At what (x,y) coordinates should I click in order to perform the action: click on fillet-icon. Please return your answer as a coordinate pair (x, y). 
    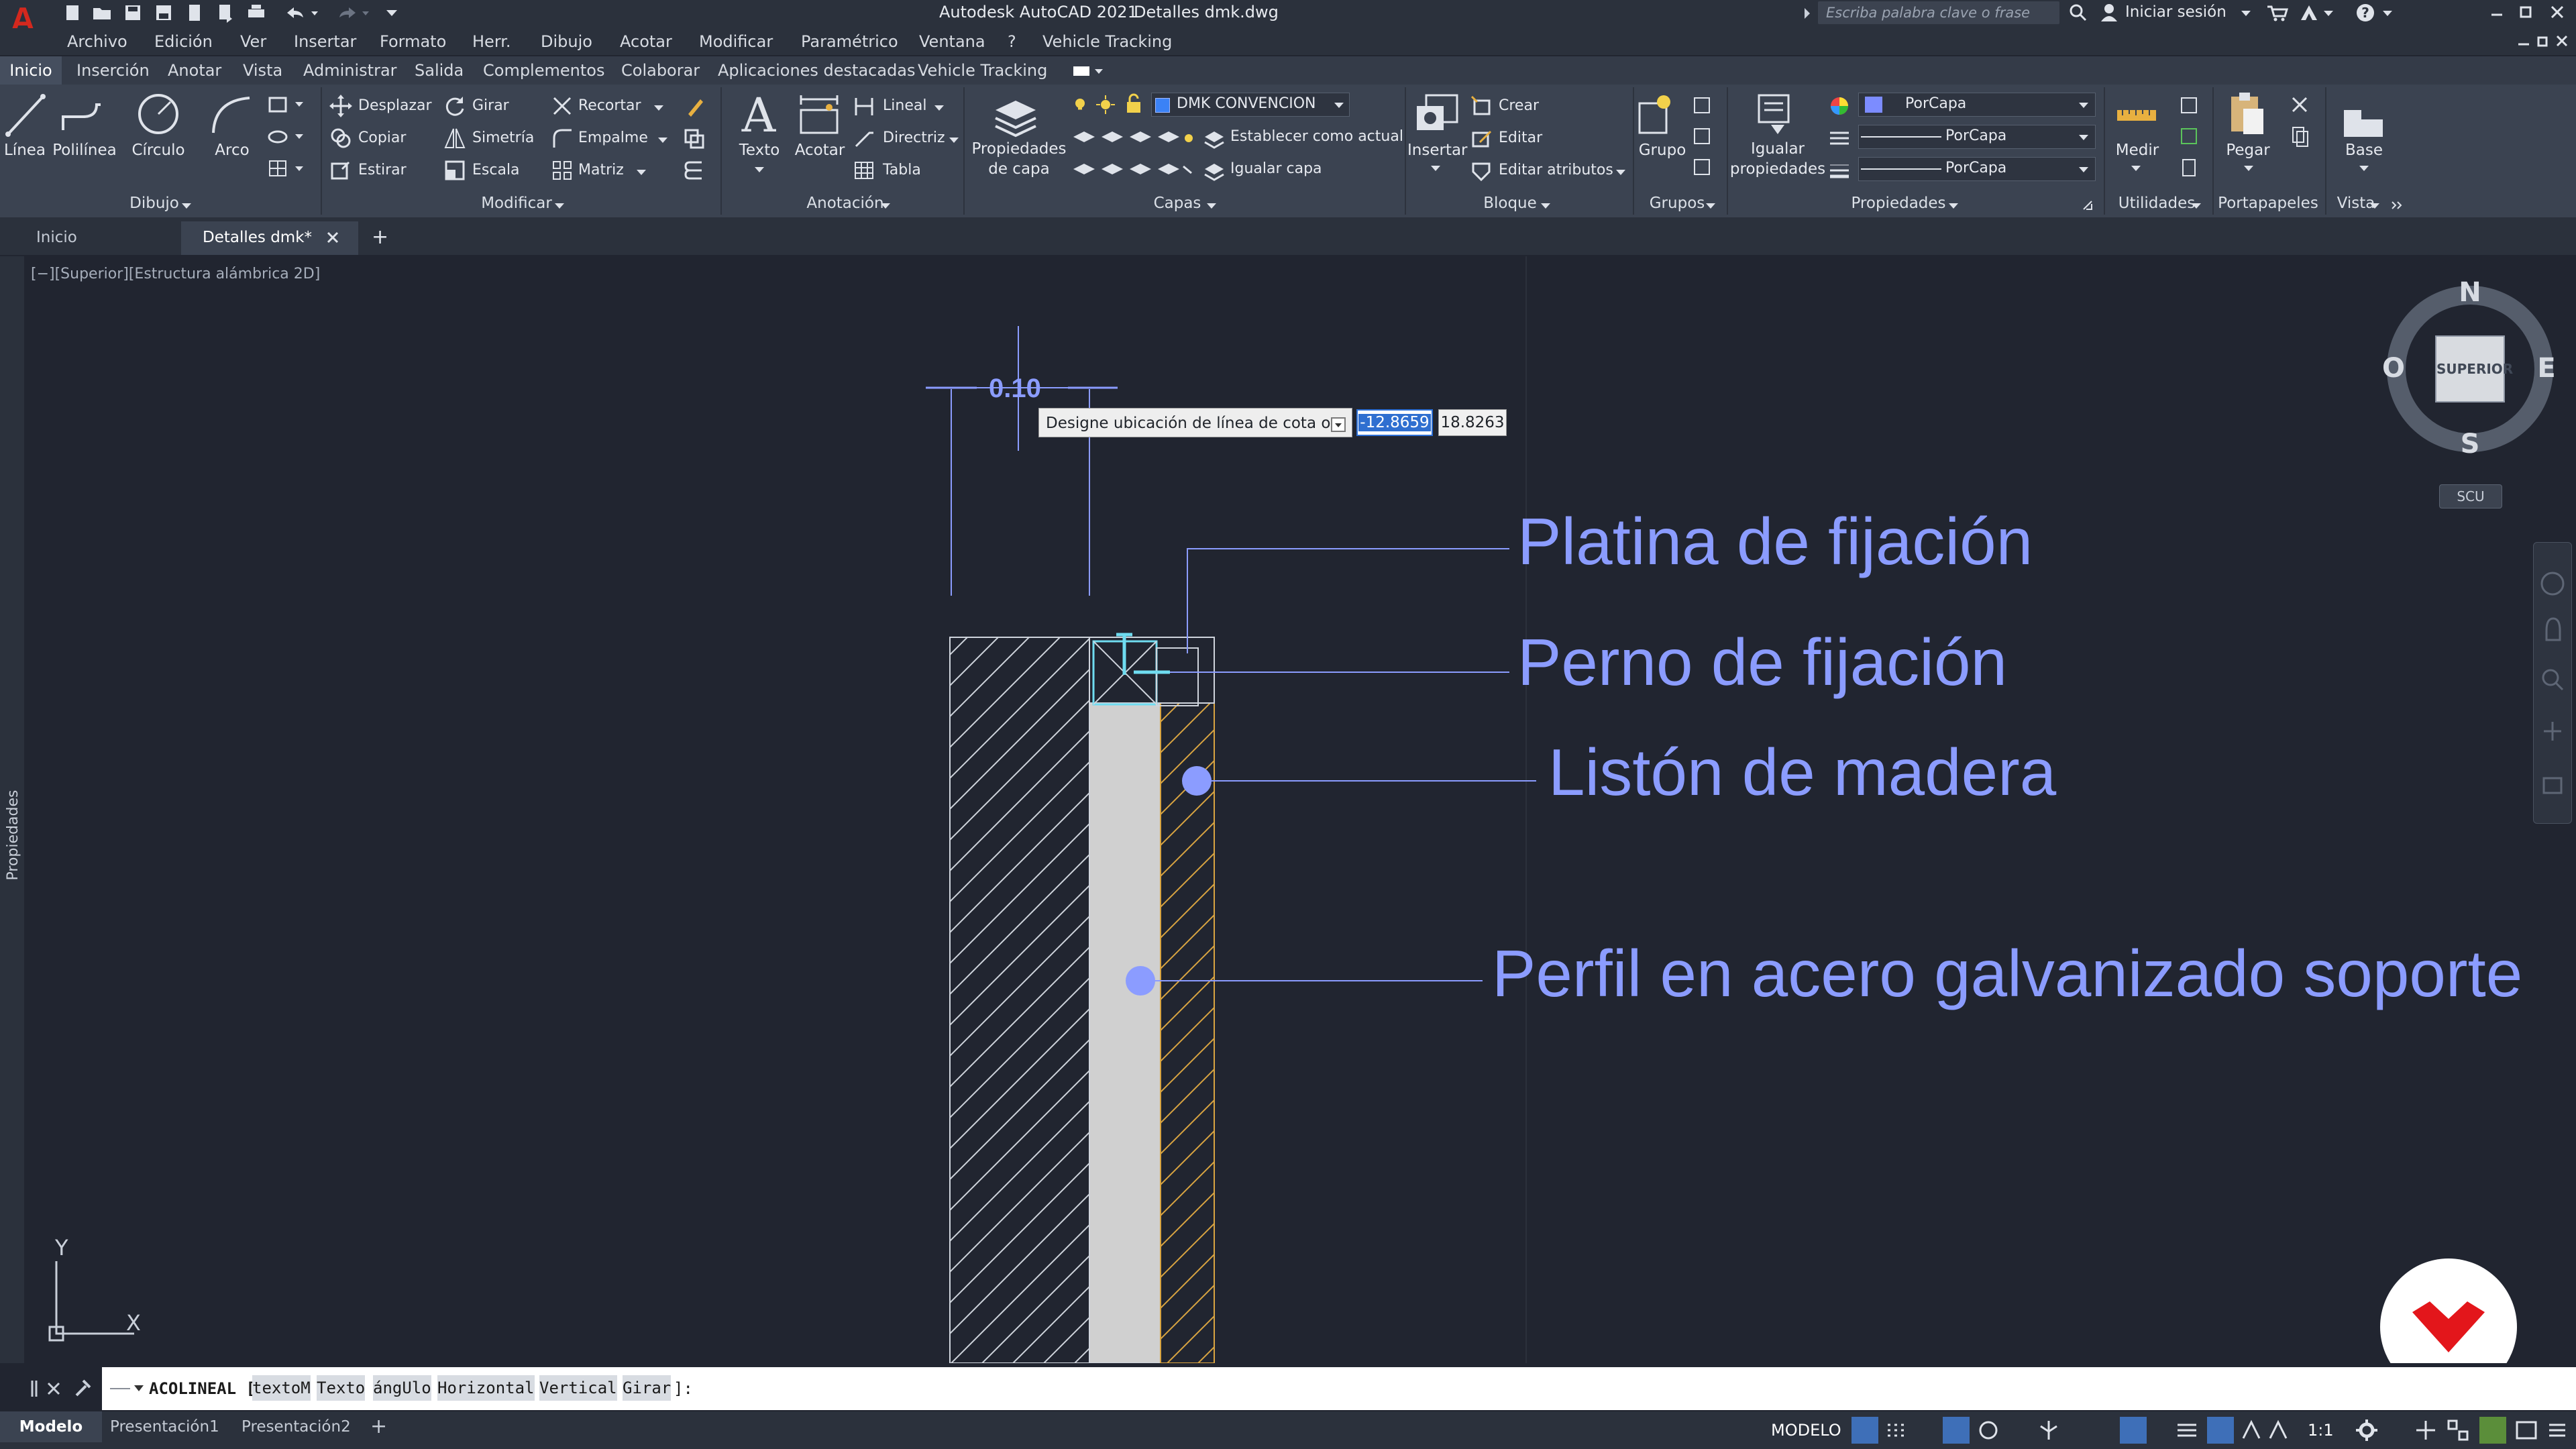
    Looking at the image, I should click on (562, 138).